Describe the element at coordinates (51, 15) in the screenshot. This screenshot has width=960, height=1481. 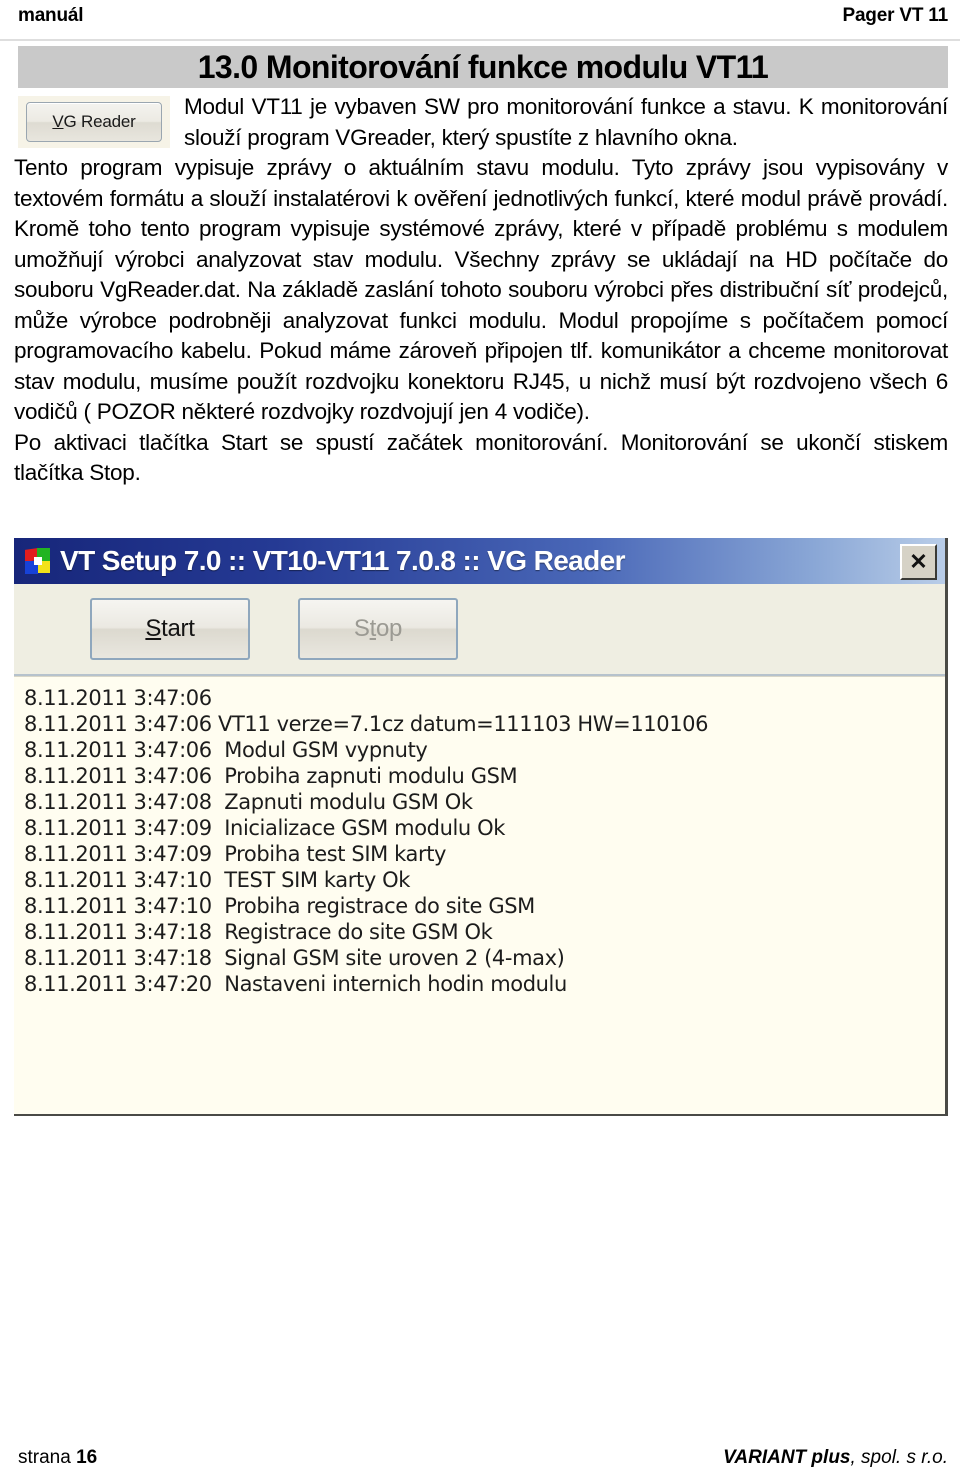
I see `header-left-label: manuál` at that location.